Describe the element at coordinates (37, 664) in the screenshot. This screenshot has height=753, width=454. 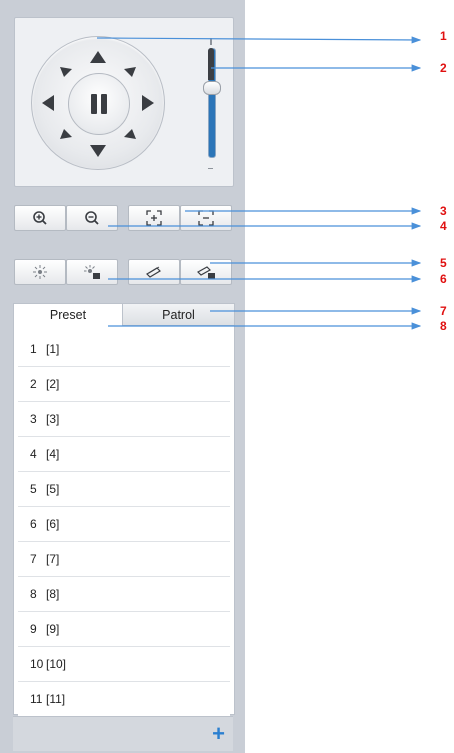
I see `preset-number: 10` at that location.